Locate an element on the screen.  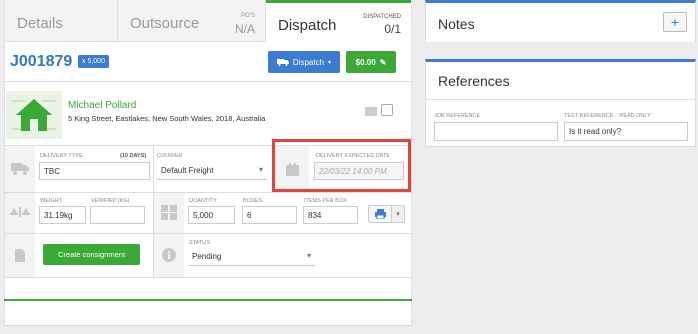
references-title: References is located at coordinates (474, 81).